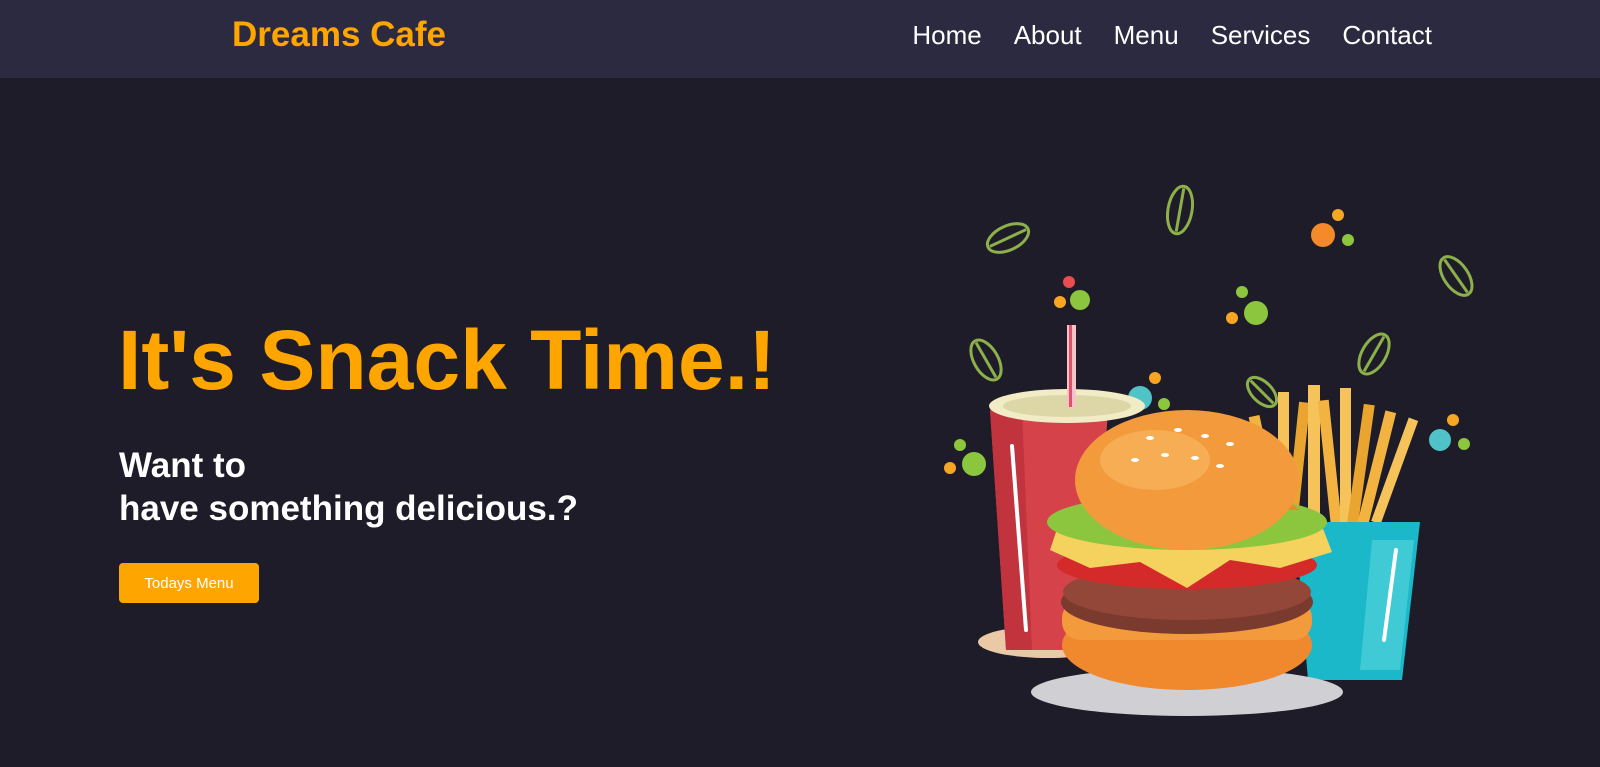 The height and width of the screenshot is (767, 1600). I want to click on nav-links: Home About Menu Services Contact, so click(1172, 35).